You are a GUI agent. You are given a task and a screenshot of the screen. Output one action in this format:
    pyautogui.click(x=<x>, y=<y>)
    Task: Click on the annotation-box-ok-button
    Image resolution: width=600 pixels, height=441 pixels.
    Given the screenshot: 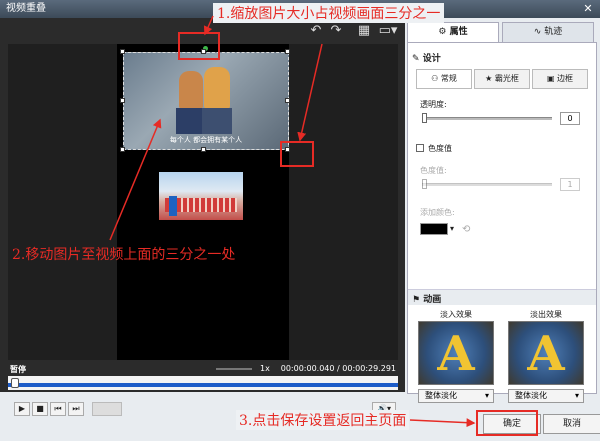 What is the action you would take?
    pyautogui.click(x=507, y=423)
    